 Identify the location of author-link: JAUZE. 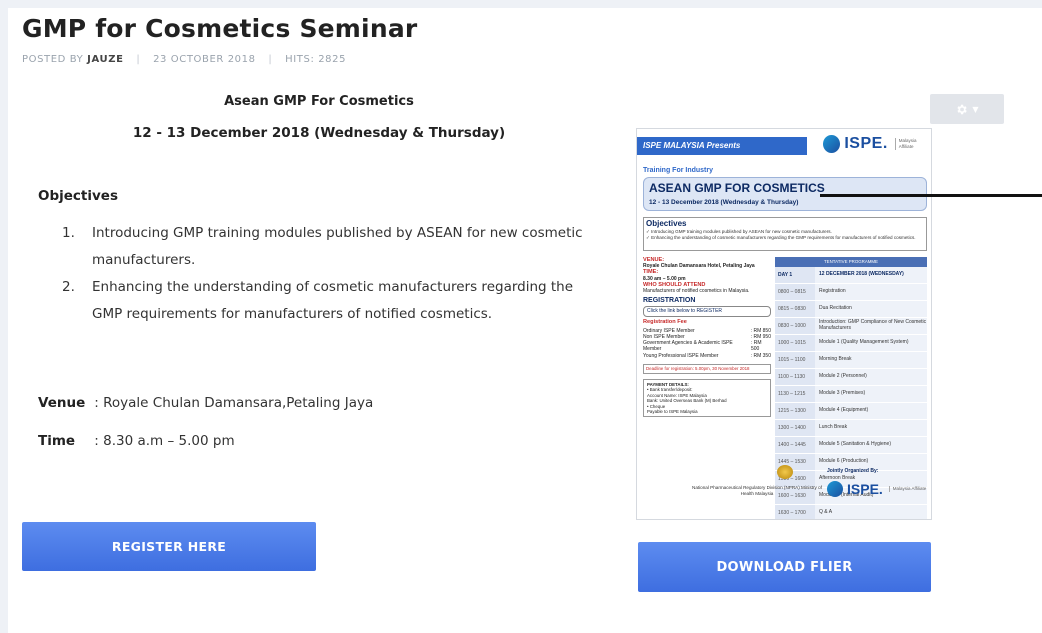
(105, 59).